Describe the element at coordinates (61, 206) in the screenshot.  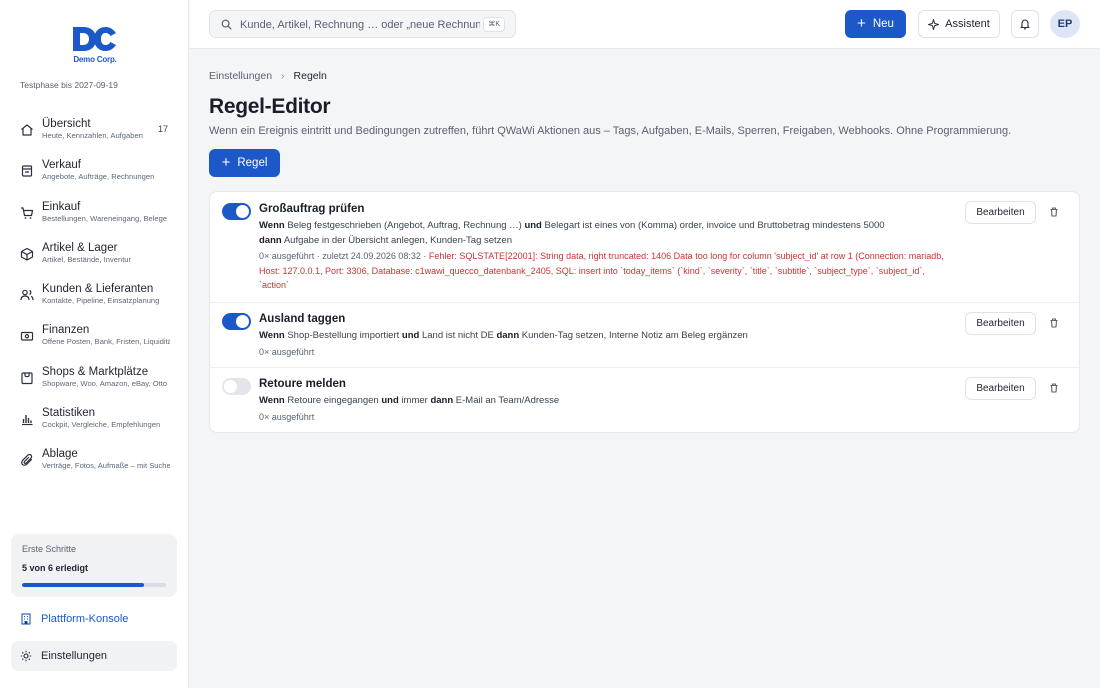
I see `nav-label: Einkauf` at that location.